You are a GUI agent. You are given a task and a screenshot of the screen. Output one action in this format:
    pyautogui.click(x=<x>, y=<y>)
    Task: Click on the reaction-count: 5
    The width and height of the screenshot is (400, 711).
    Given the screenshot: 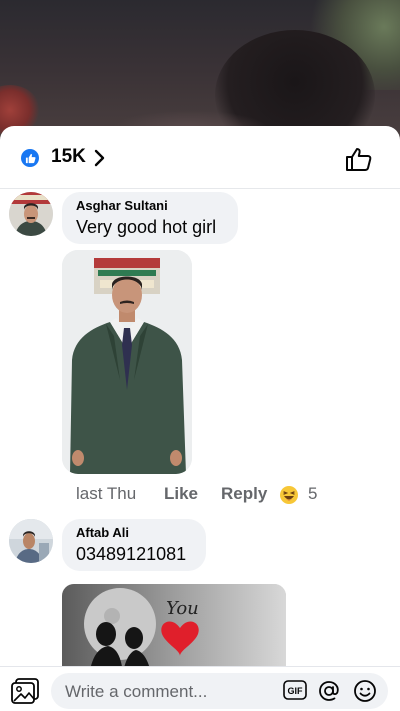 What is the action you would take?
    pyautogui.click(x=312, y=494)
    